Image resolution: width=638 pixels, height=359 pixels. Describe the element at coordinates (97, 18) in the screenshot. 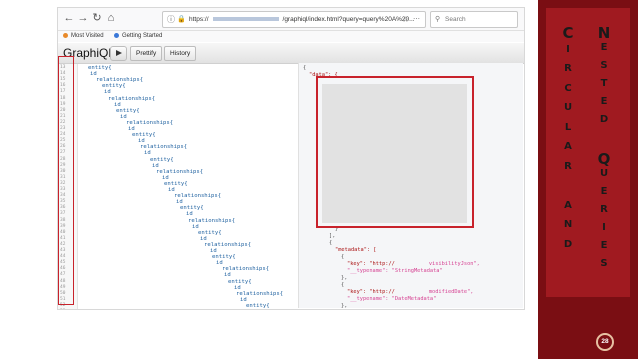

I see `reload-icon: ↻` at that location.